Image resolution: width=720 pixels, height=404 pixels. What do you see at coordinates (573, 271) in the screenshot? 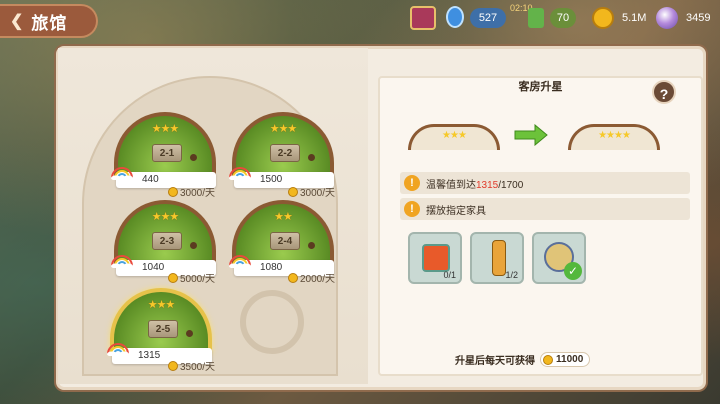
I see `check-icon: ✓` at bounding box center [573, 271].